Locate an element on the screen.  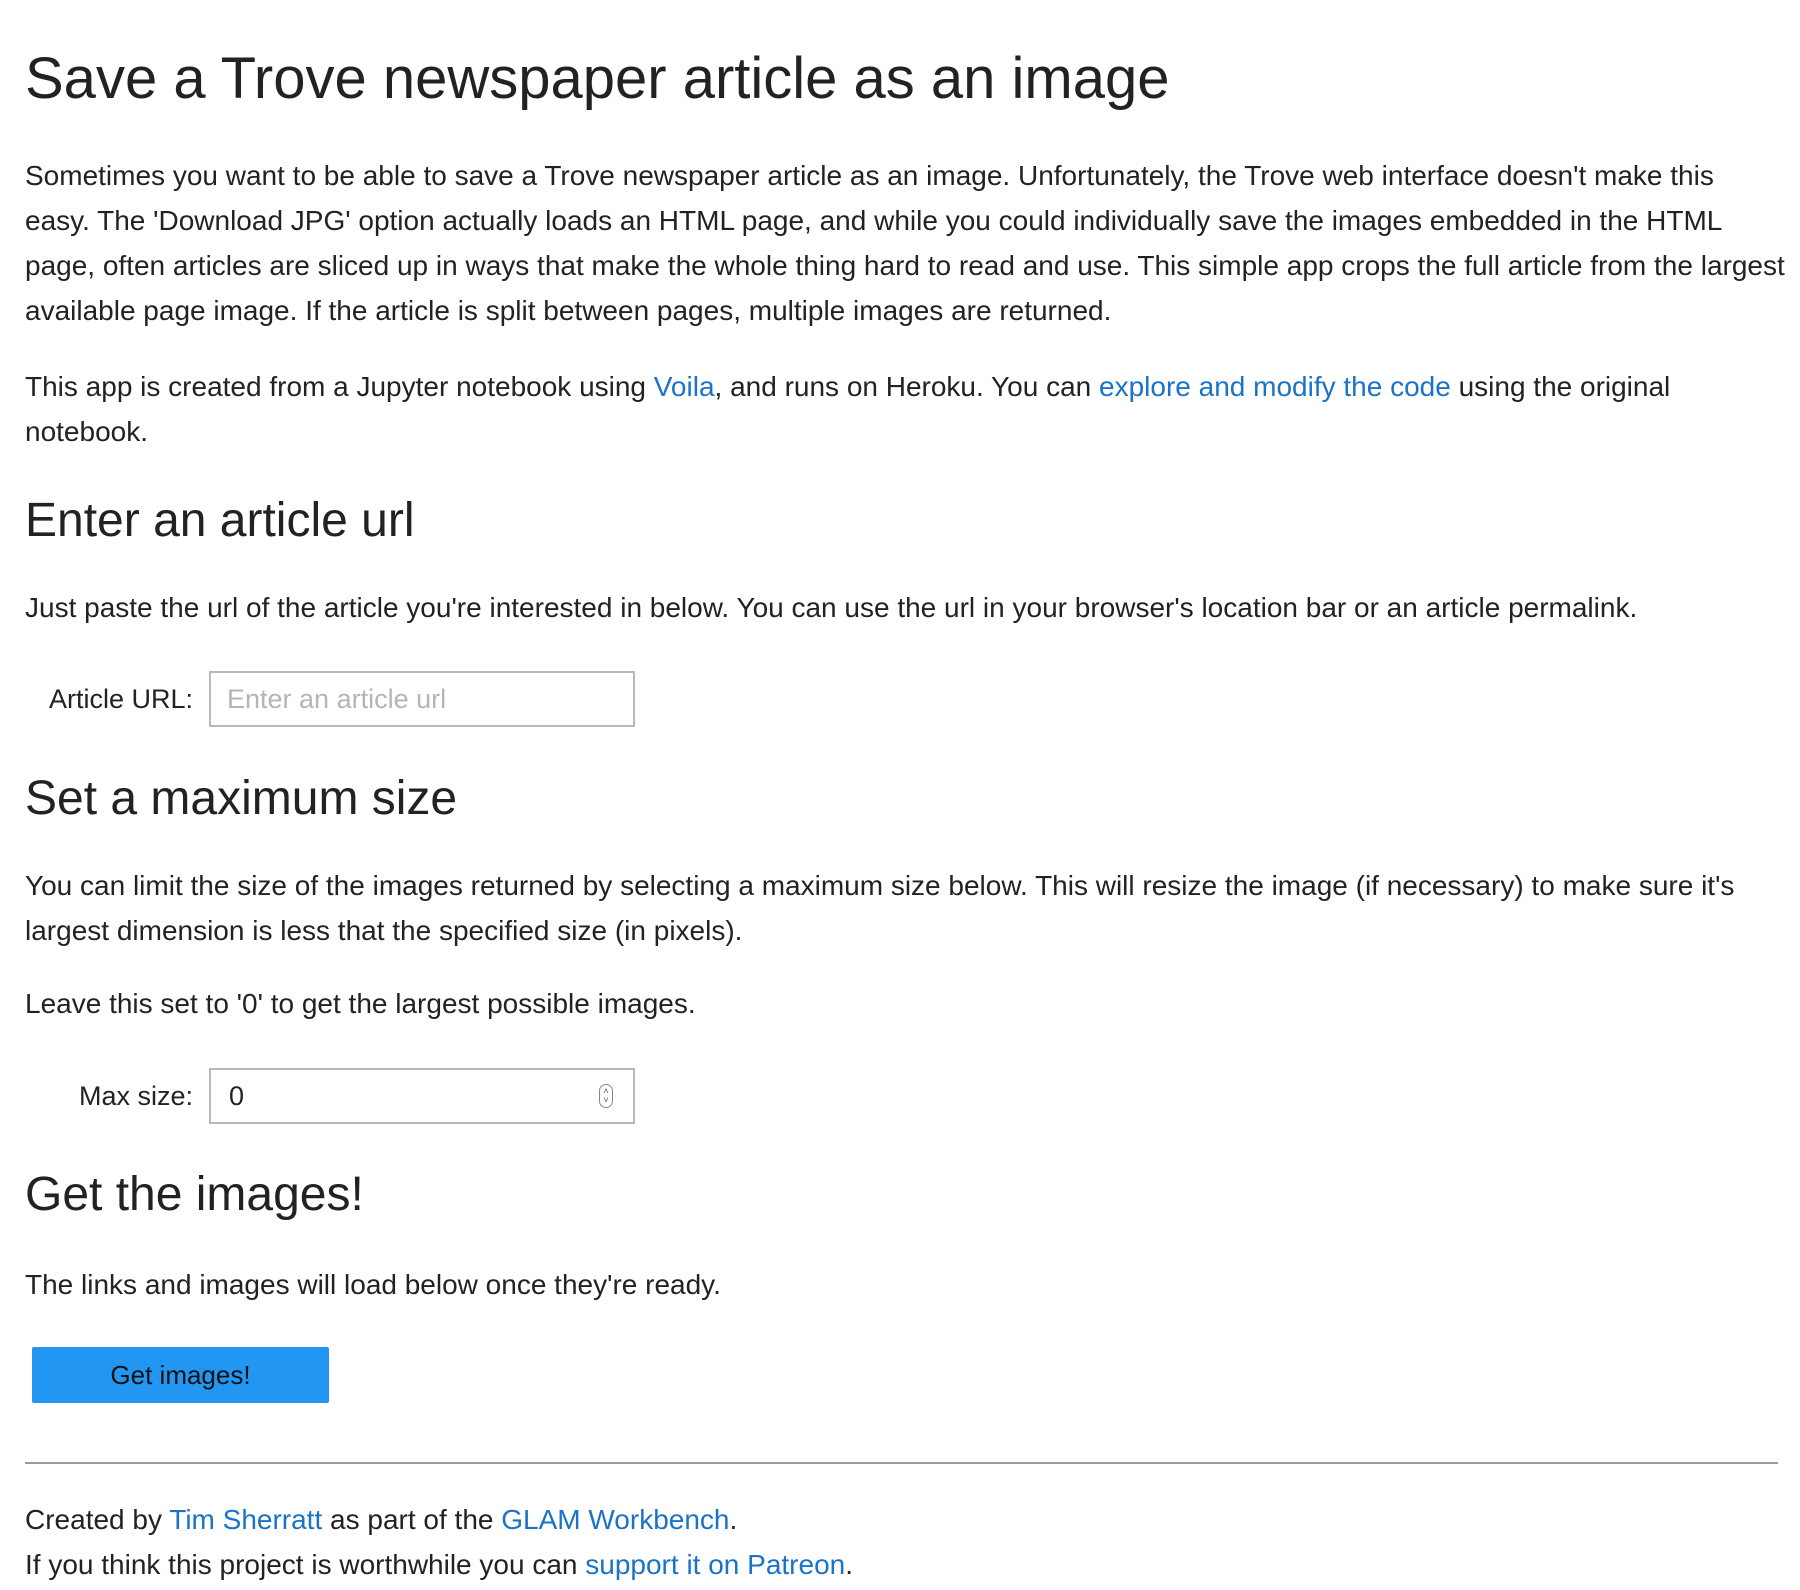
max-size-value: 0 is located at coordinates (236, 1096).